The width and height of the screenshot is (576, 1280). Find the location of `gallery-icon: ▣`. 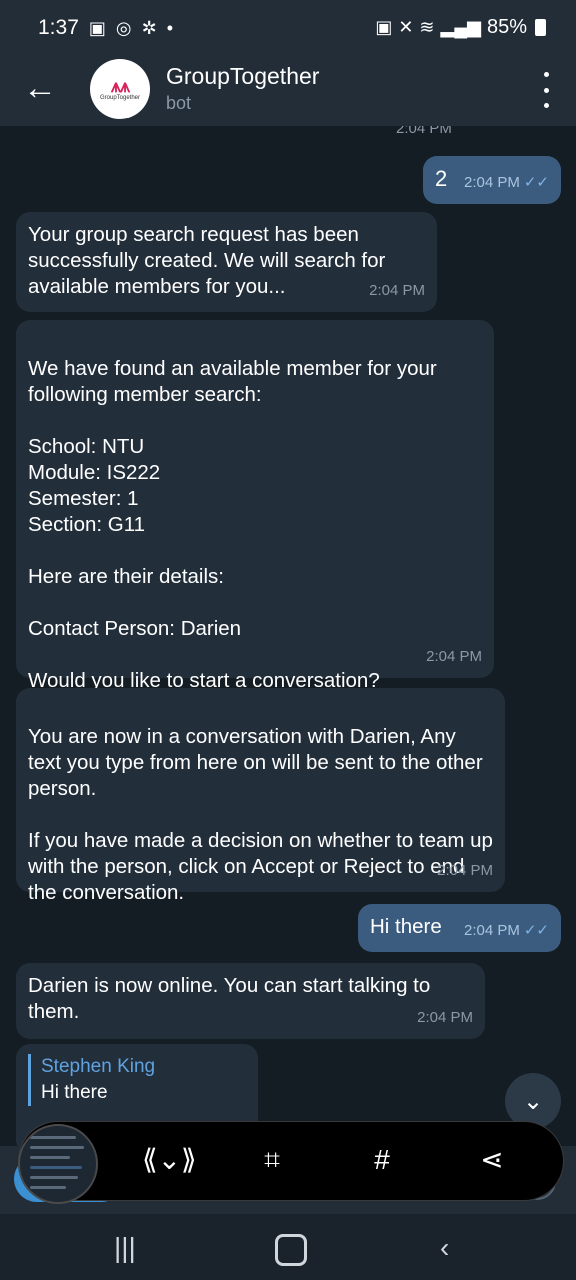

gallery-icon: ▣ is located at coordinates (97, 27).